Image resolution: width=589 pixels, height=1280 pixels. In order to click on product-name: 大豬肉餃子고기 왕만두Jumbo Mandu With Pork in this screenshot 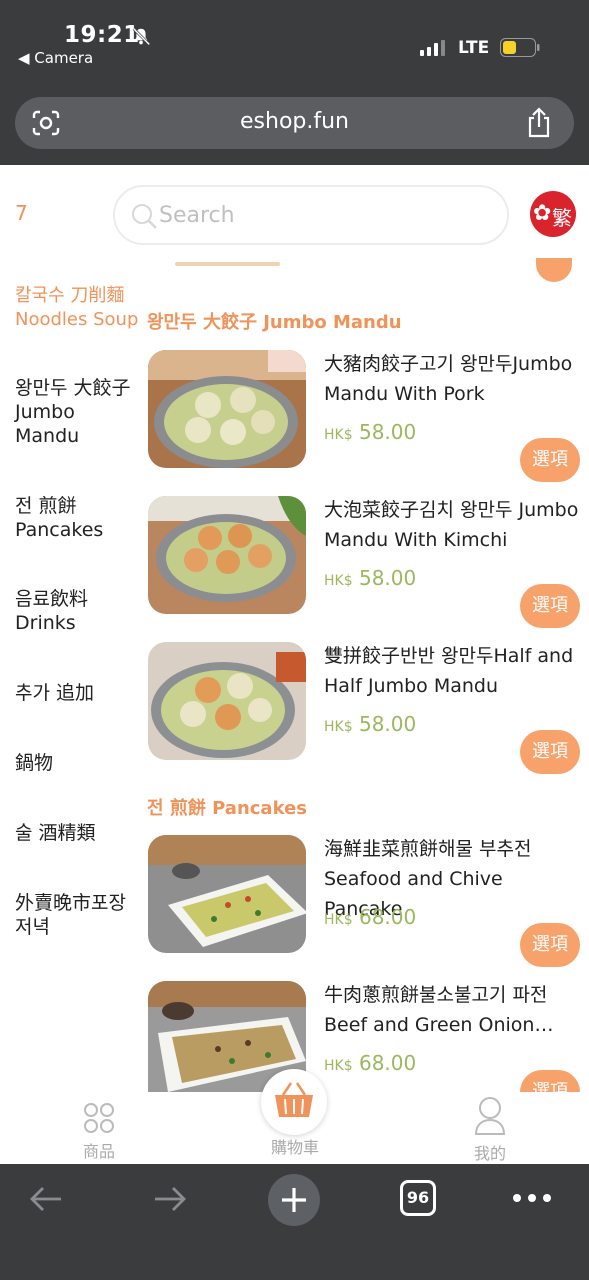, I will do `click(454, 379)`.